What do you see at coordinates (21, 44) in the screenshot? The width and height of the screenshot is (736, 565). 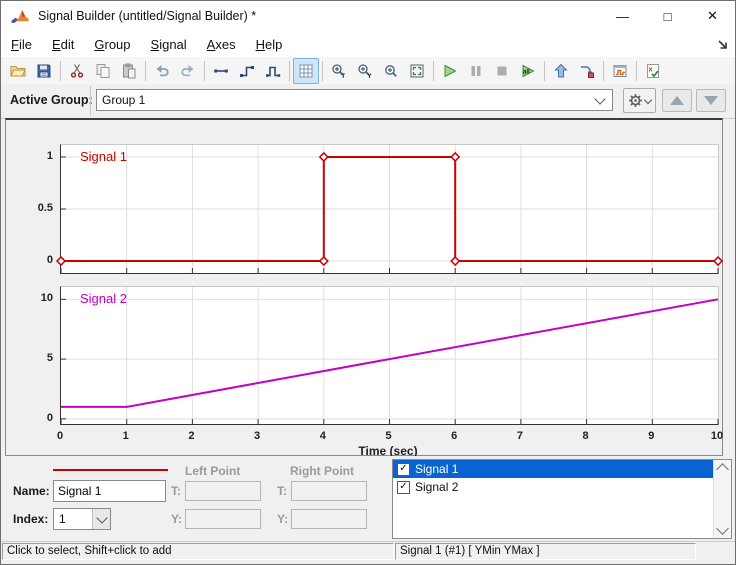 I see `menu-file: File` at bounding box center [21, 44].